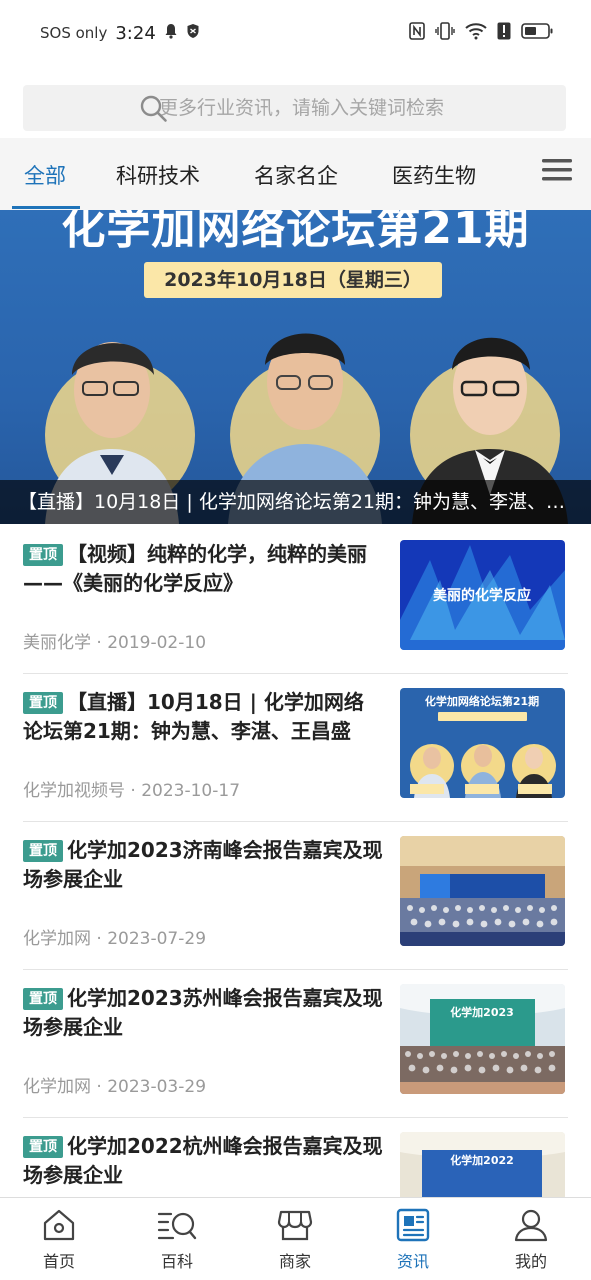 This screenshot has width=591, height=1280. Describe the element at coordinates (530, 1261) in the screenshot. I see `nav-label: 我的` at that location.